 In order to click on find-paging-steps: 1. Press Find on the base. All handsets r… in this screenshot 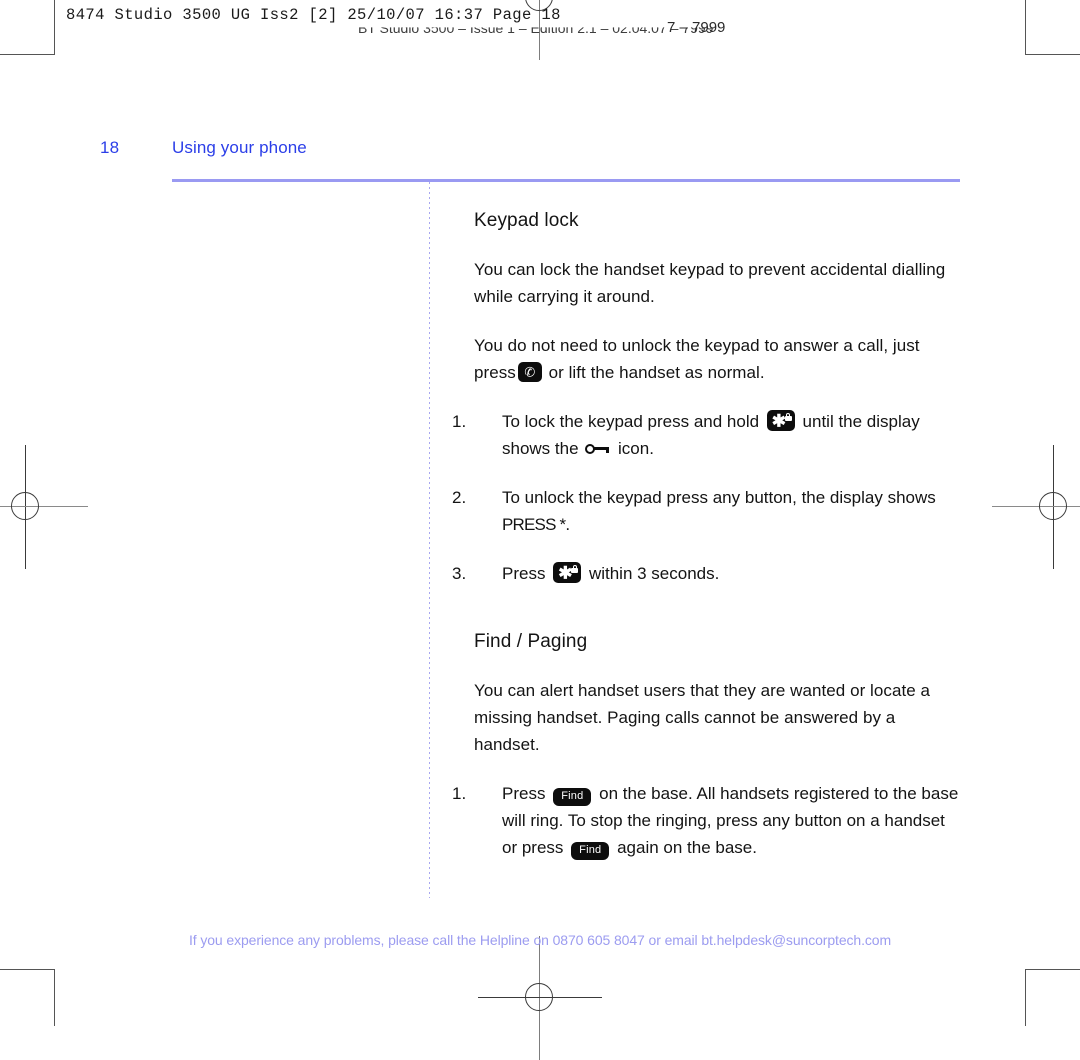, I will do `click(708, 820)`.